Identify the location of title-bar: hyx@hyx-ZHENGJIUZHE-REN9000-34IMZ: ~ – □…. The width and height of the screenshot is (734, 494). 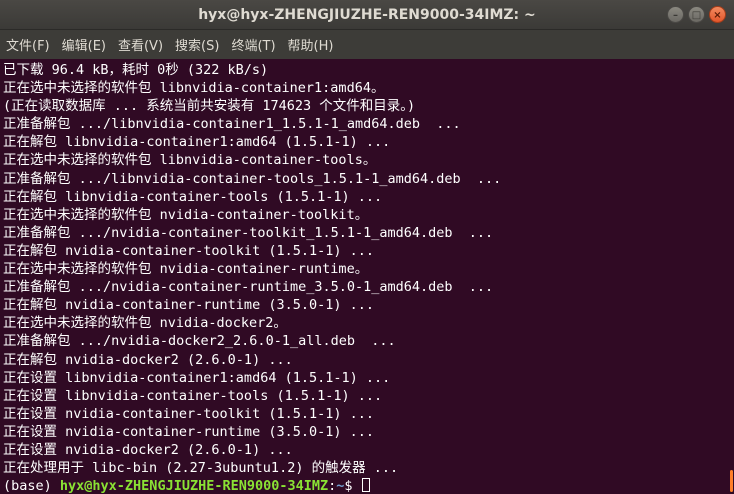
(367, 15).